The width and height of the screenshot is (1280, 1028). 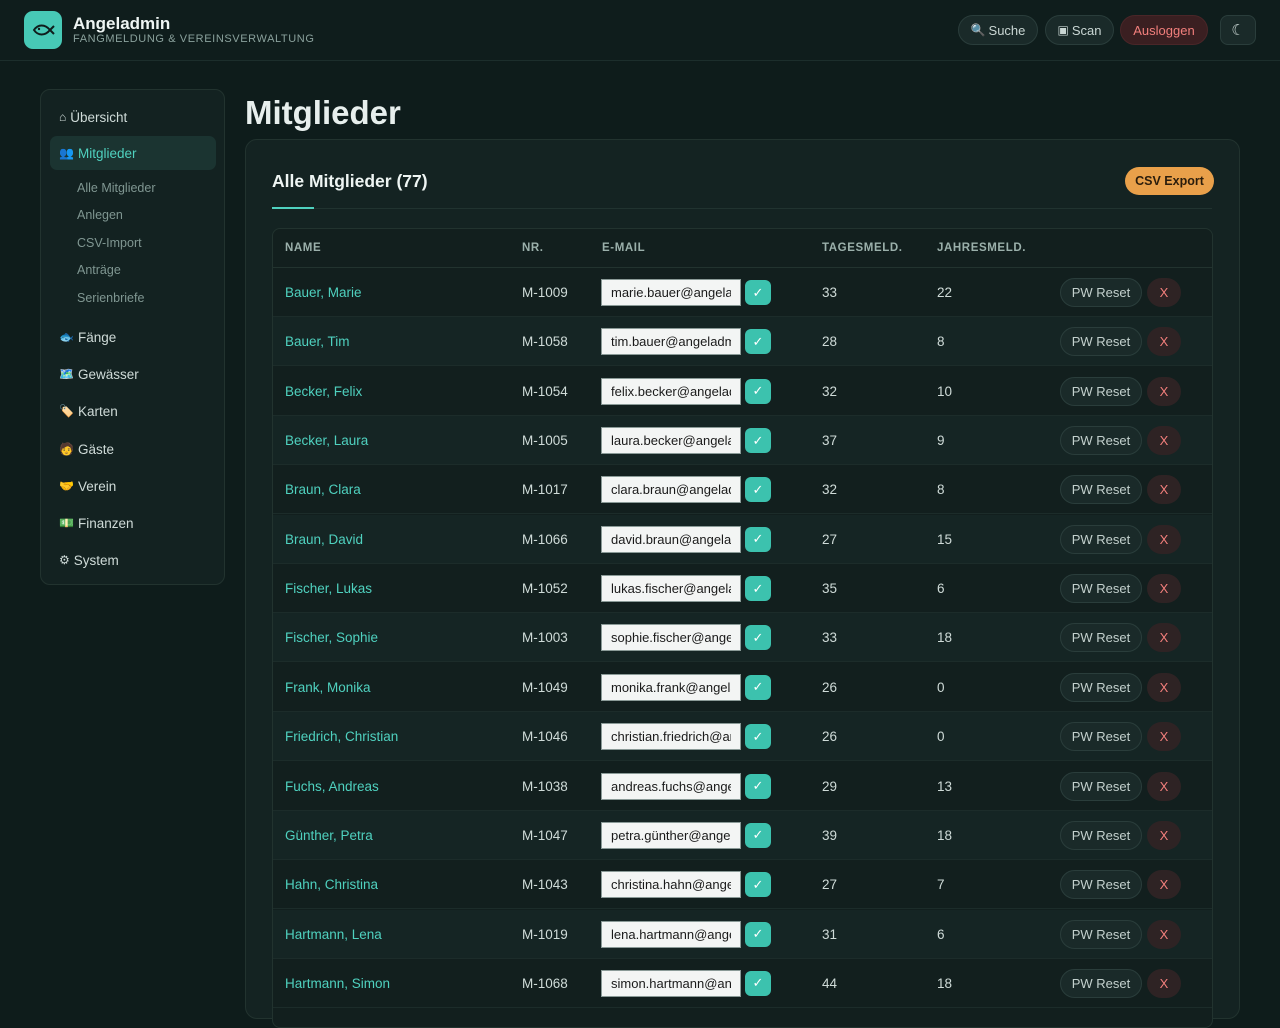 What do you see at coordinates (981, 248) in the screenshot?
I see `column-header-yearly-reports: Jahresmeld.` at bounding box center [981, 248].